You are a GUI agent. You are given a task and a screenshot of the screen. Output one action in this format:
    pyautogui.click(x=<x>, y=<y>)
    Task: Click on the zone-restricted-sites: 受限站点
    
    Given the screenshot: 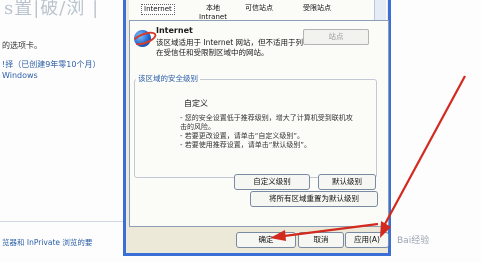 What is the action you would take?
    pyautogui.click(x=317, y=8)
    